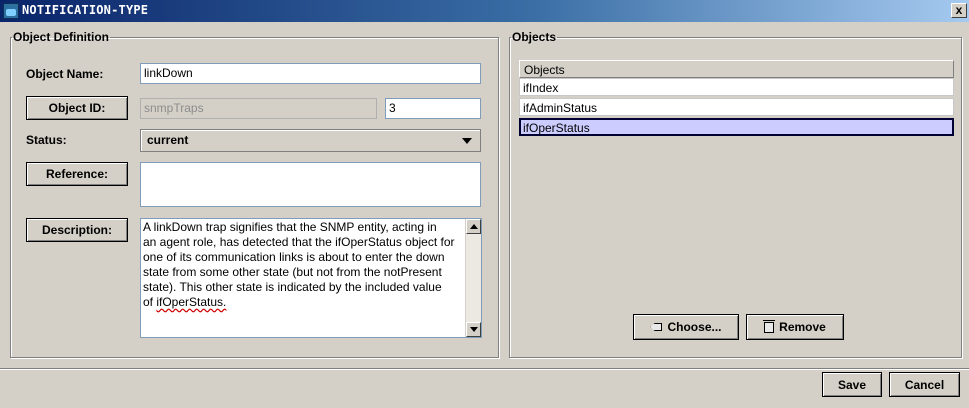 Image resolution: width=969 pixels, height=408 pixels. I want to click on description-button: Description:, so click(77, 230).